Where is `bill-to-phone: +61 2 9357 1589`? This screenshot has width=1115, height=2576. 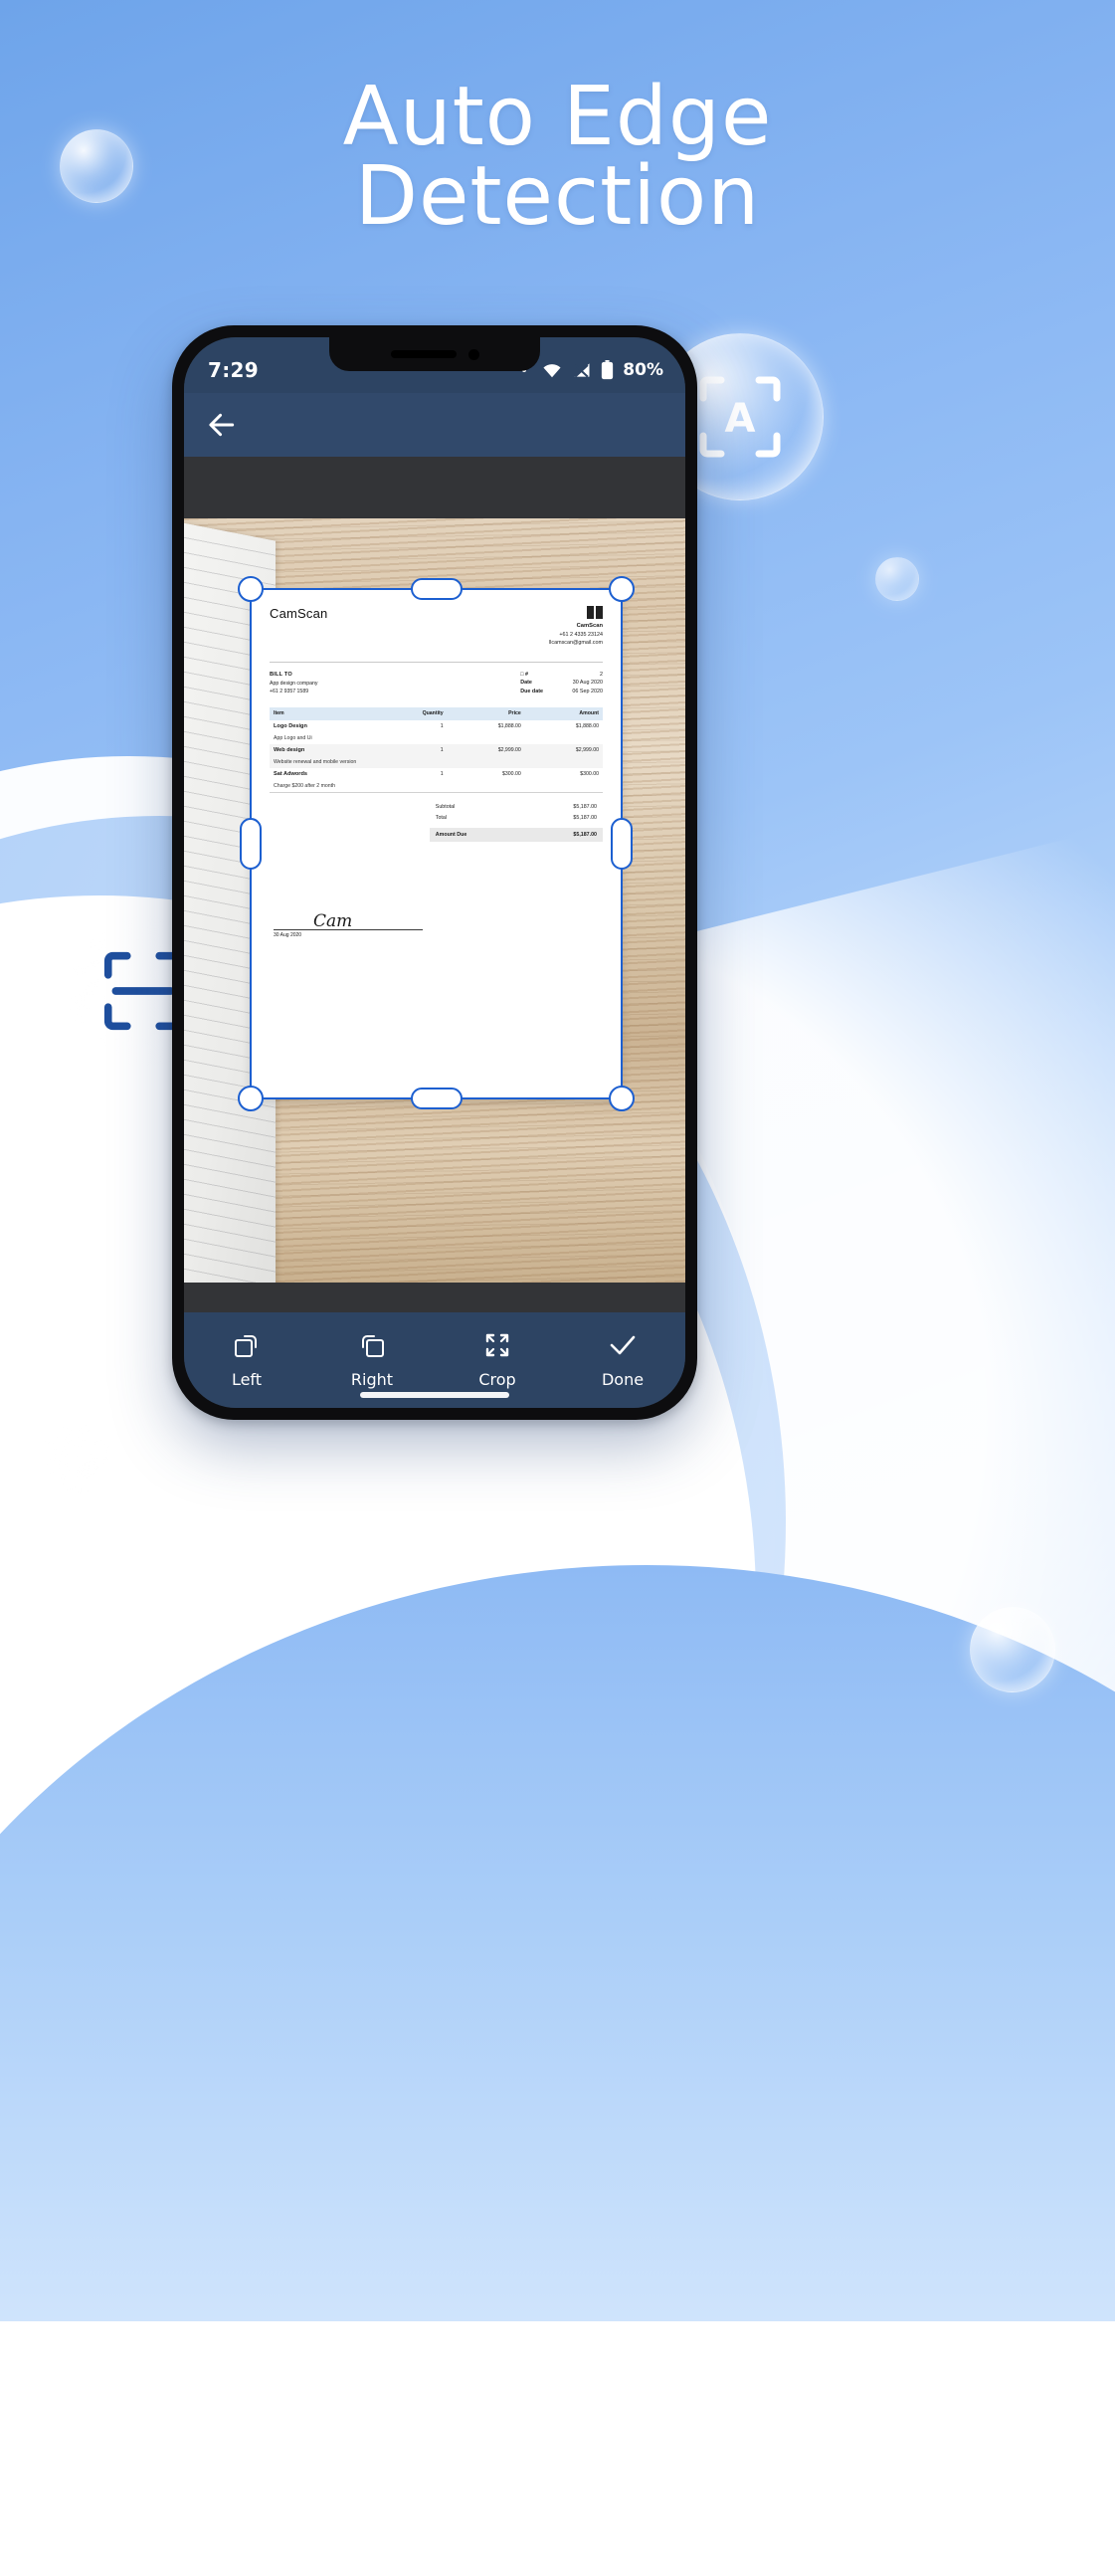
bill-to-phone: +61 2 9357 1589 is located at coordinates (289, 691).